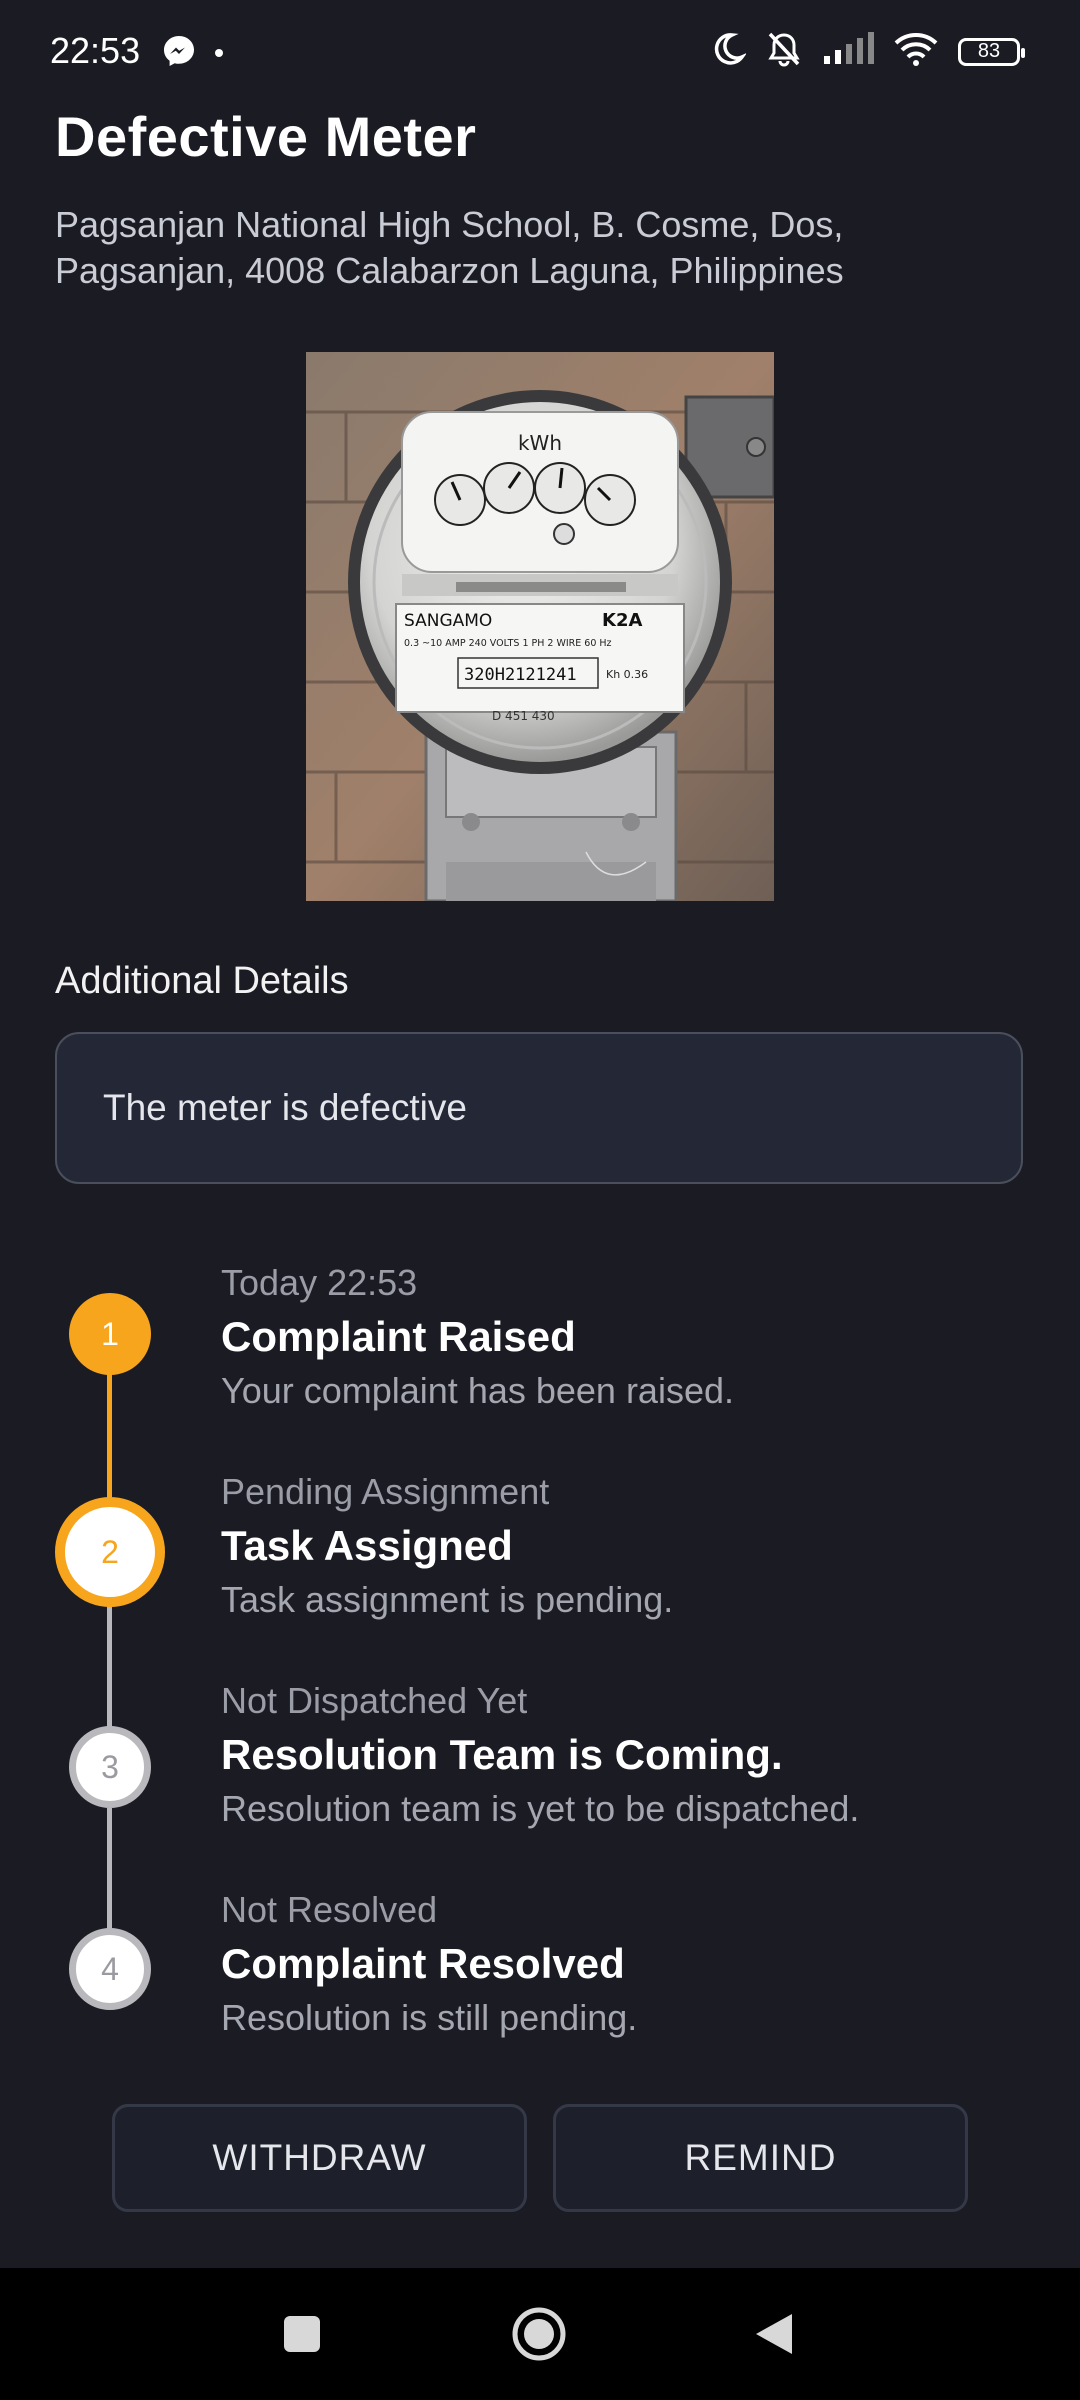 This screenshot has height=2400, width=1080. Describe the element at coordinates (508, 643) in the screenshot. I see `meter-spec: 0.3 ~10 AMP 240 VOLTS 1 PH 2 WIRE 60 Hz` at that location.